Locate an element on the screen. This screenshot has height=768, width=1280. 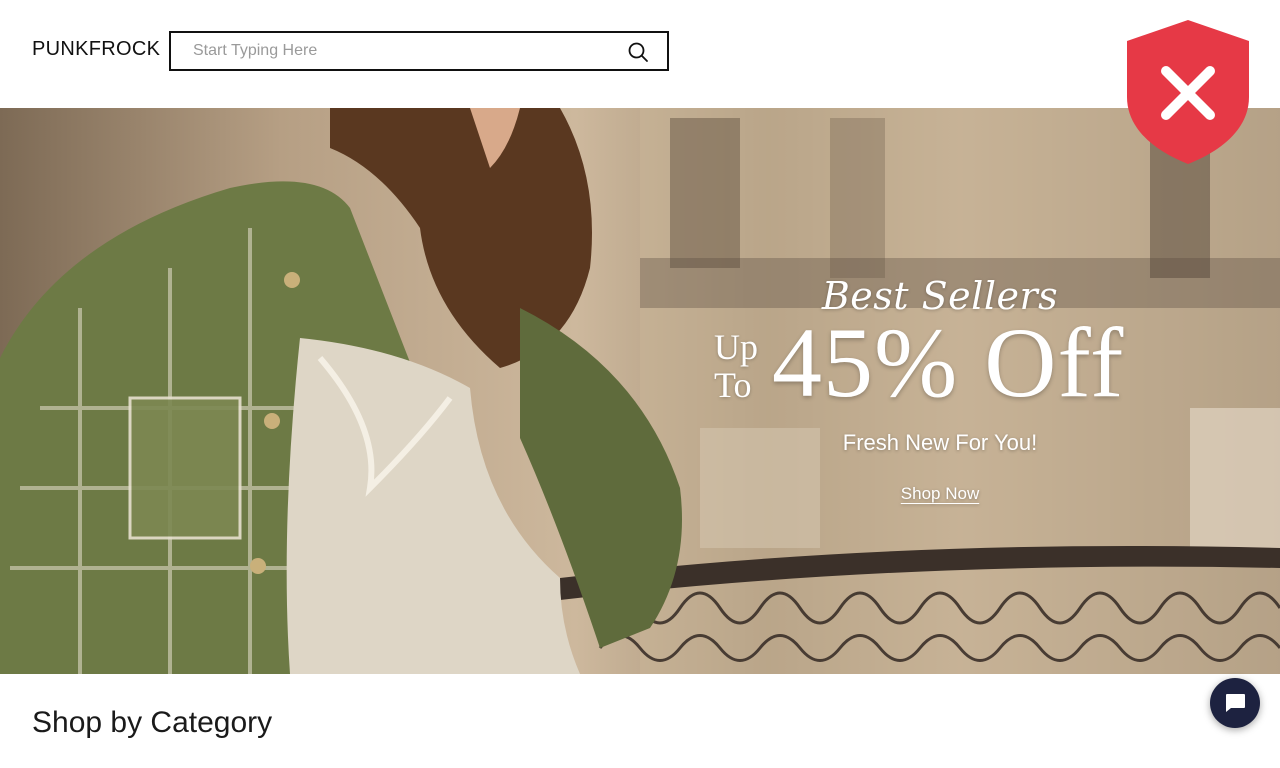
chat-bubble-icon is located at coordinates (1235, 703).